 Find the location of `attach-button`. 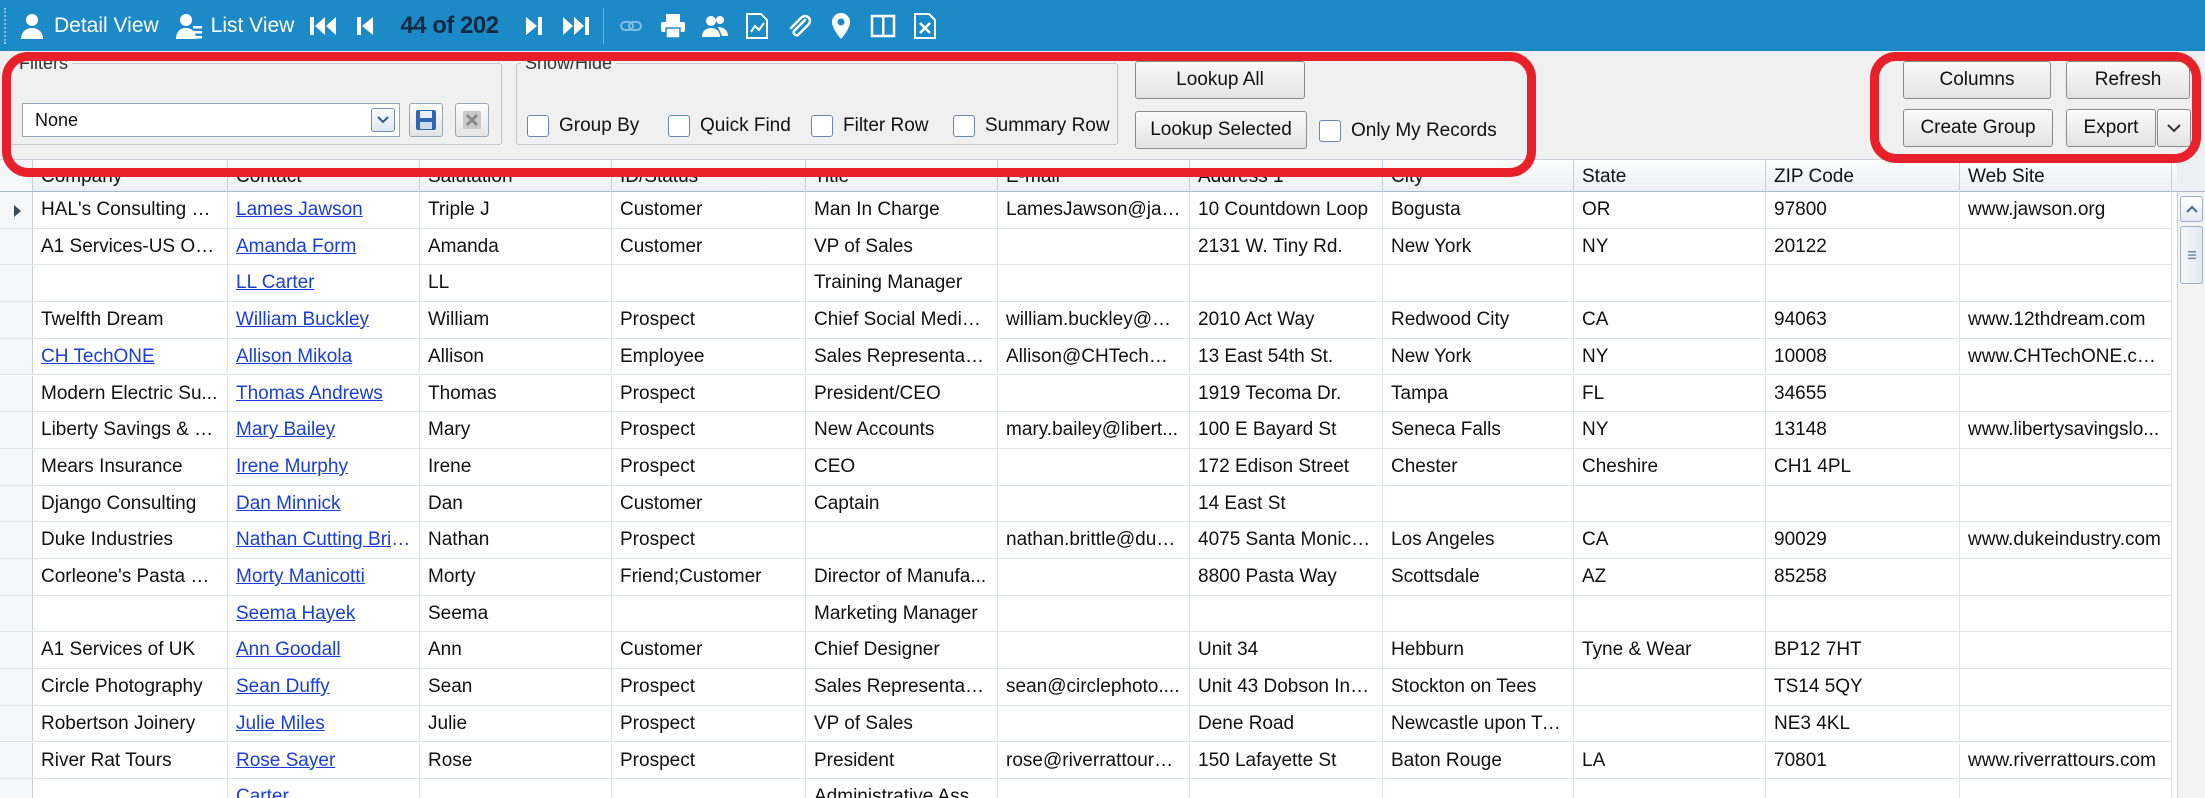

attach-button is located at coordinates (799, 26).